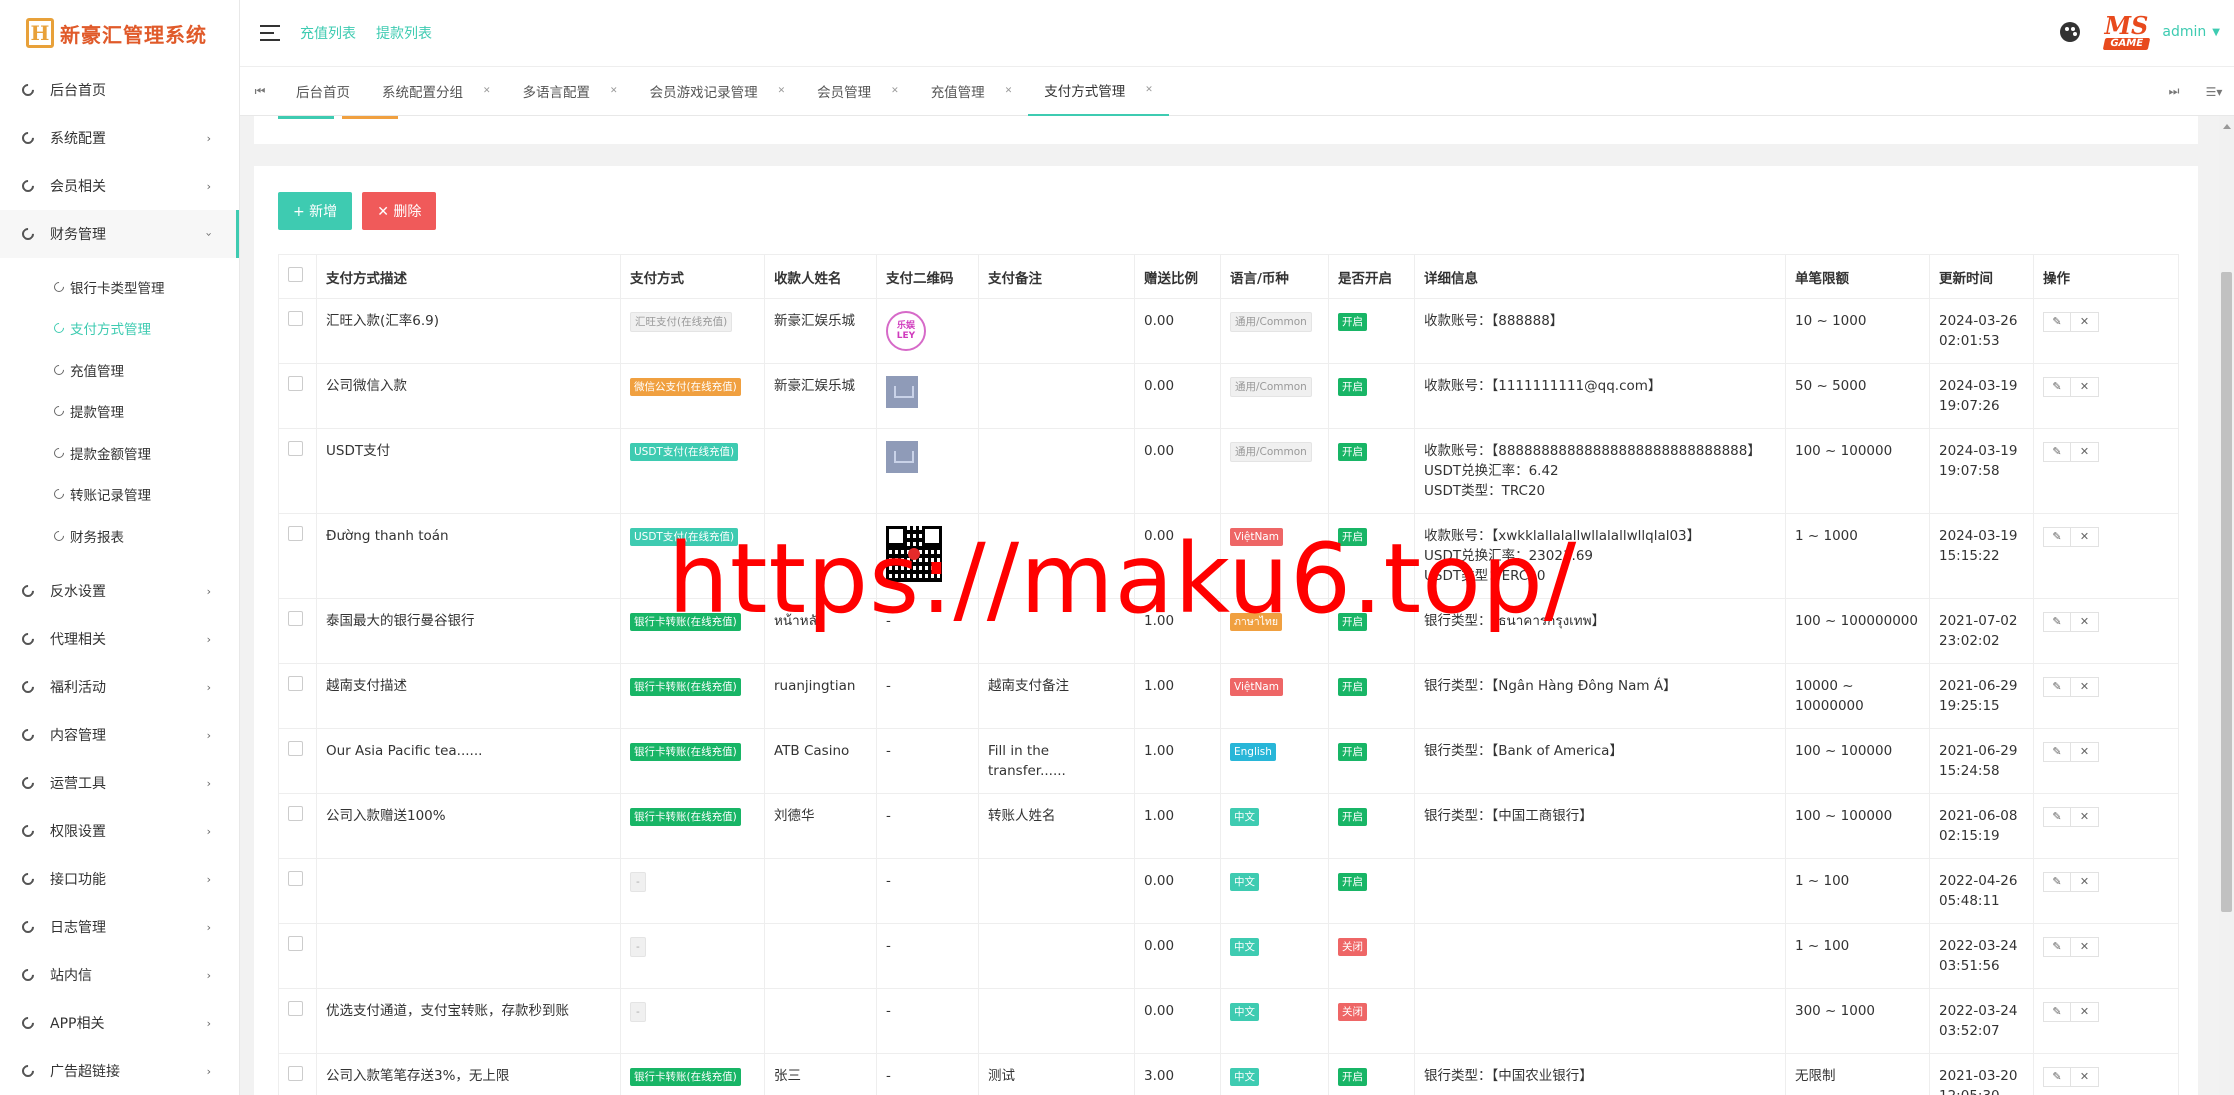  Describe the element at coordinates (119, 783) in the screenshot. I see `sidebar-item: 运营工具 ›` at that location.